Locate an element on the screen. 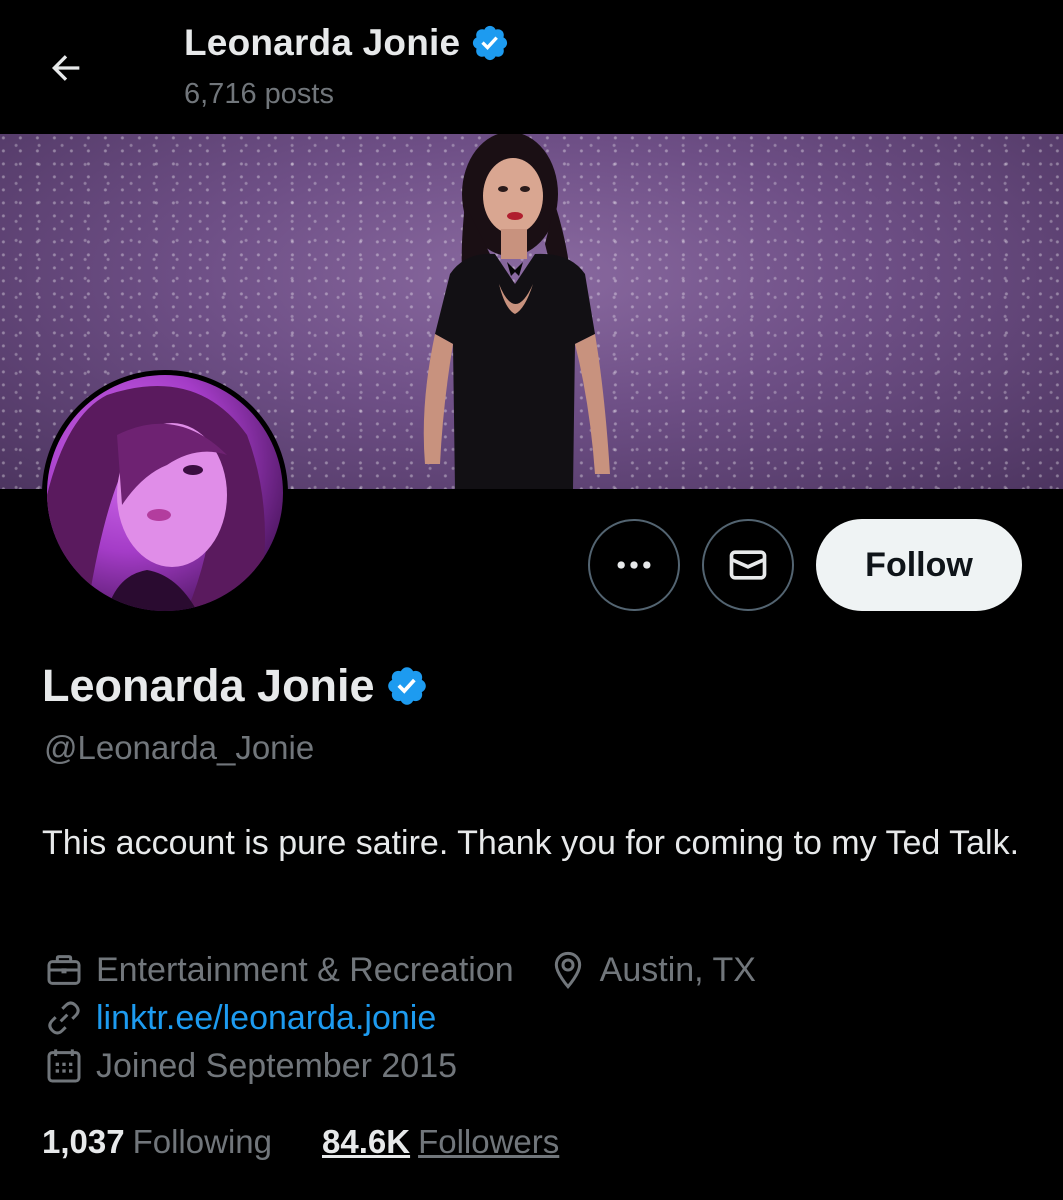 Image resolution: width=1063 pixels, height=1200 pixels. profile-joined-date: Joined September 2015 is located at coordinates (277, 1065).